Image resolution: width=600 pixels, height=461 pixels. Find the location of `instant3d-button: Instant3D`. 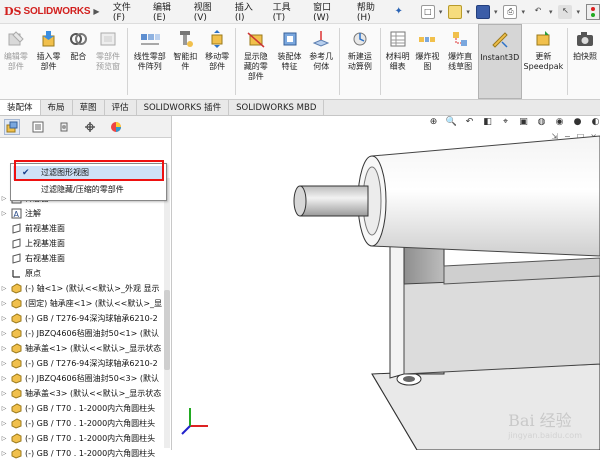

instant3d-button: Instant3D is located at coordinates (499, 61).